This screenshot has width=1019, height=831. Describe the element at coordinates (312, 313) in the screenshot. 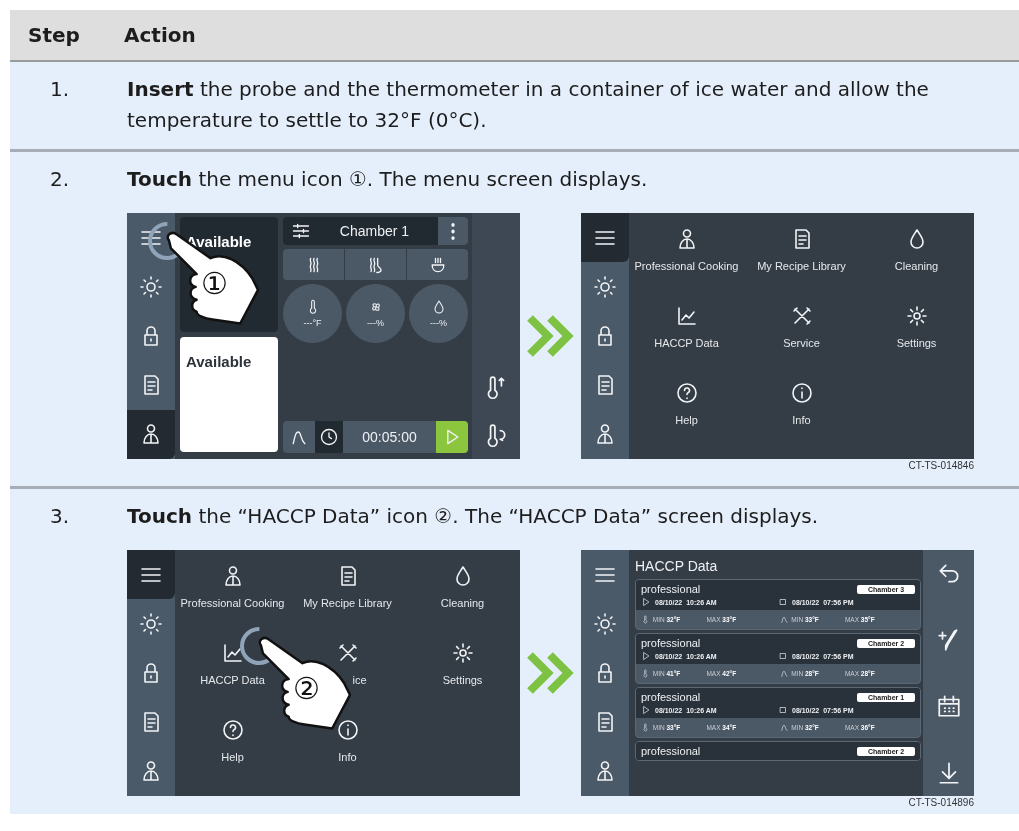

I see `dial-button: ---°F` at that location.